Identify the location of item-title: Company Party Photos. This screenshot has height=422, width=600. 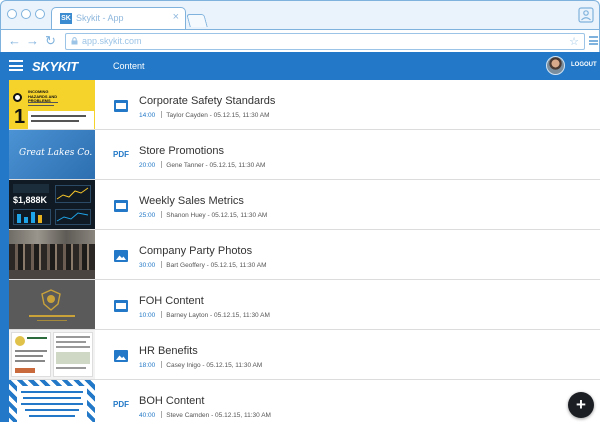
(196, 251).